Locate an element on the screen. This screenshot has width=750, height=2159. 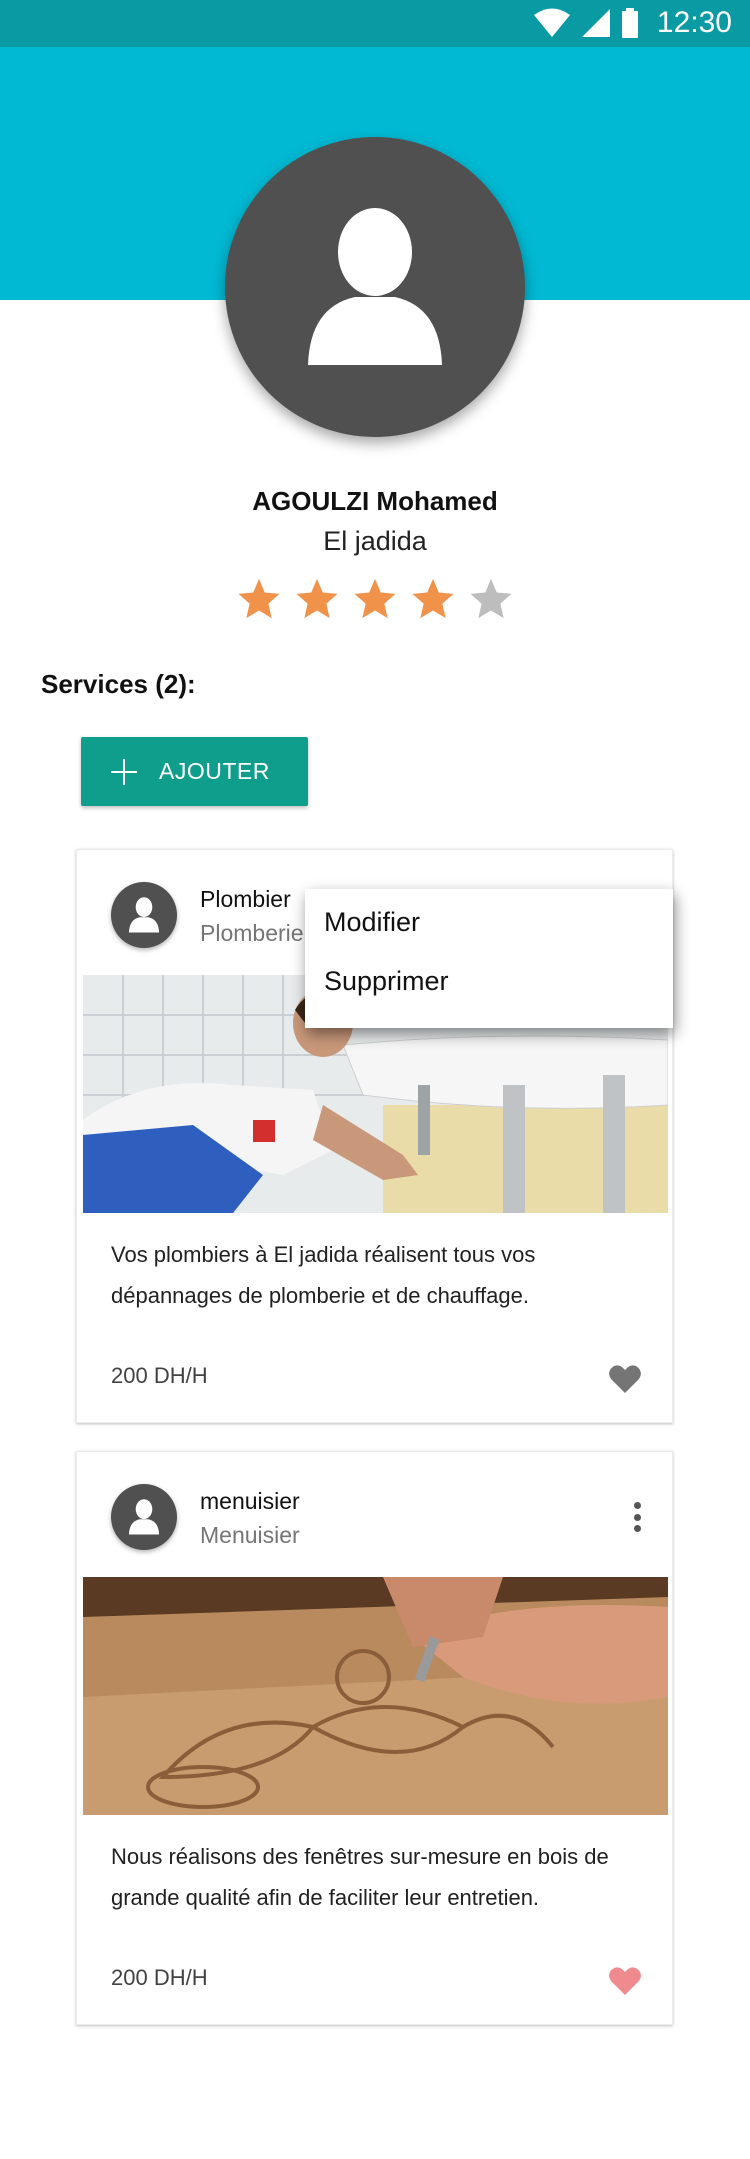
wifi-icon is located at coordinates (551, 22).